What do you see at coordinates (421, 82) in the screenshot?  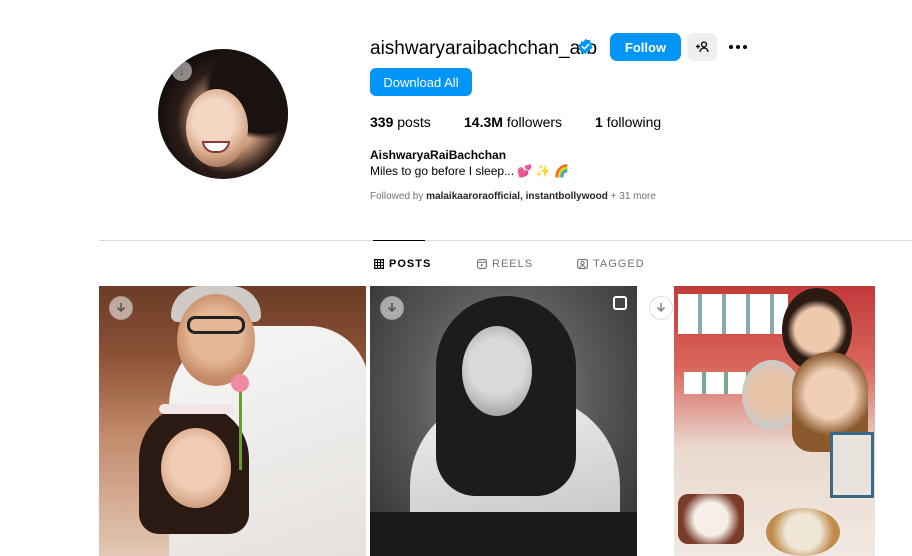 I see `download-all-button: Download All` at bounding box center [421, 82].